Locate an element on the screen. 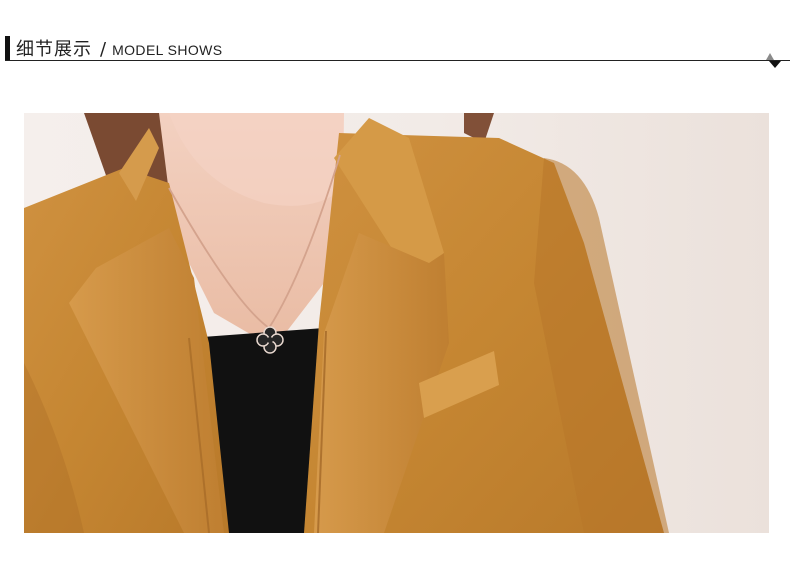 This screenshot has width=790, height=580. section-header: 细节展示 / MODEL SHOWS is located at coordinates (395, 35).